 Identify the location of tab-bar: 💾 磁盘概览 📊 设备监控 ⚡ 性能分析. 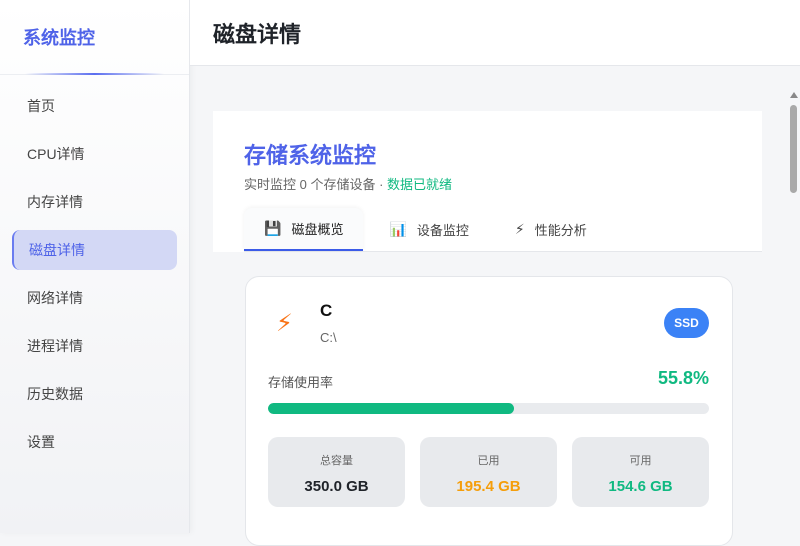
(503, 230).